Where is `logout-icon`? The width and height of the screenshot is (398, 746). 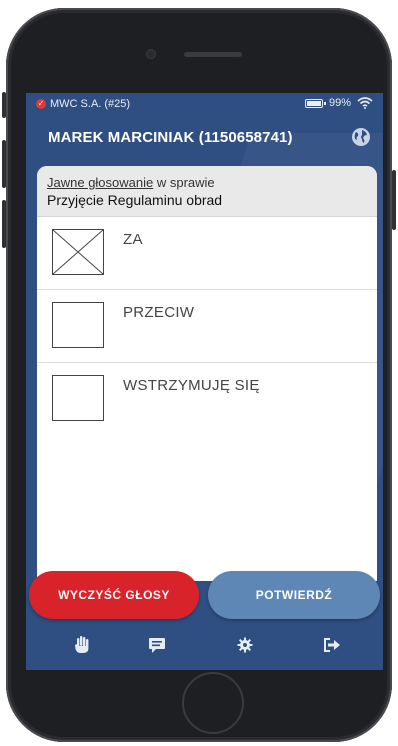
logout-icon is located at coordinates (332, 645).